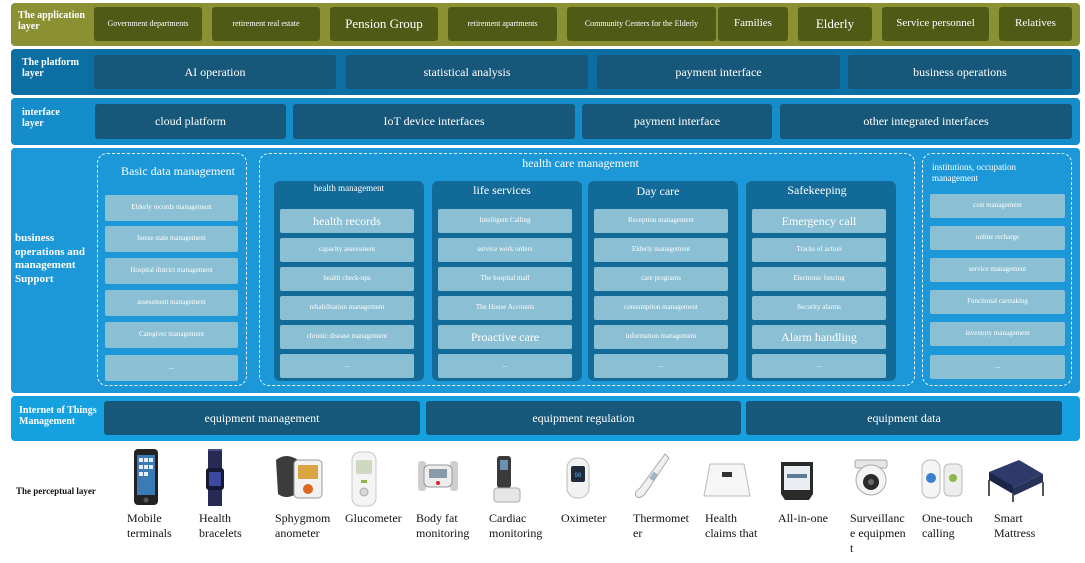 The height and width of the screenshot is (563, 1085). I want to click on iot-item-equipment-management: equipment management, so click(262, 418).